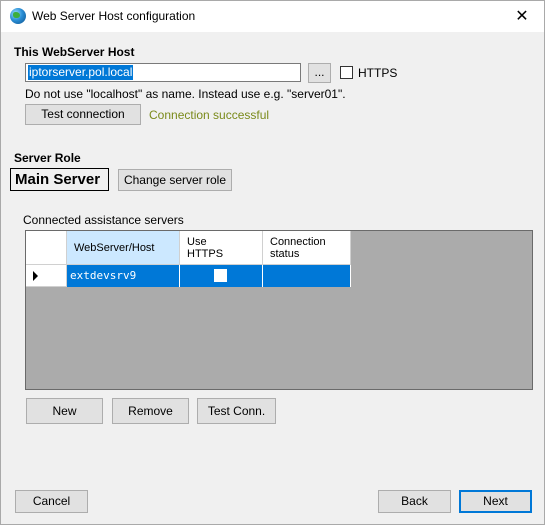 This screenshot has width=545, height=525. What do you see at coordinates (64, 411) in the screenshot?
I see `new-button: New` at bounding box center [64, 411].